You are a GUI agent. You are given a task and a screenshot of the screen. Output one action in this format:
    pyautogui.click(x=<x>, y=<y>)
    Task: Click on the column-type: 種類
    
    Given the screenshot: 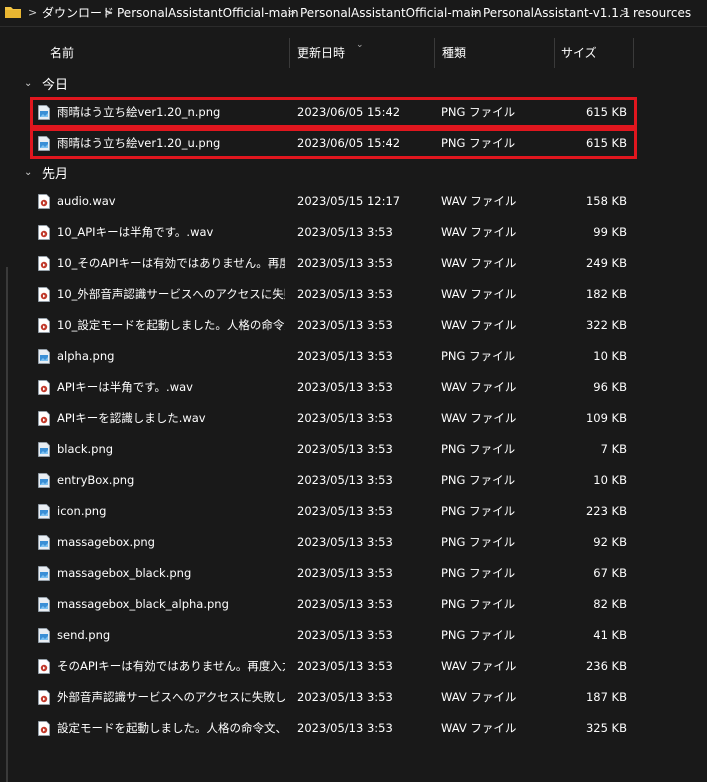 What is the action you would take?
    pyautogui.click(x=454, y=53)
    